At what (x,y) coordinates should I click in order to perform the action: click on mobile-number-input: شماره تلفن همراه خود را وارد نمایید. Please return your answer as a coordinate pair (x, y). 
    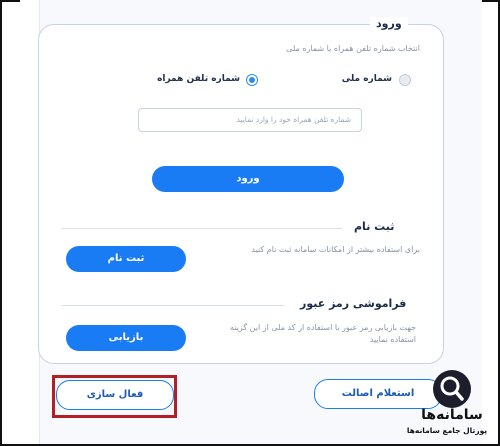
    Looking at the image, I should click on (250, 120).